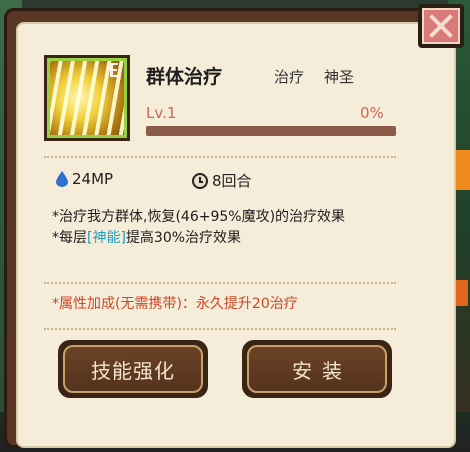  What do you see at coordinates (114, 71) in the screenshot?
I see `skill-glyph-icon` at bounding box center [114, 71].